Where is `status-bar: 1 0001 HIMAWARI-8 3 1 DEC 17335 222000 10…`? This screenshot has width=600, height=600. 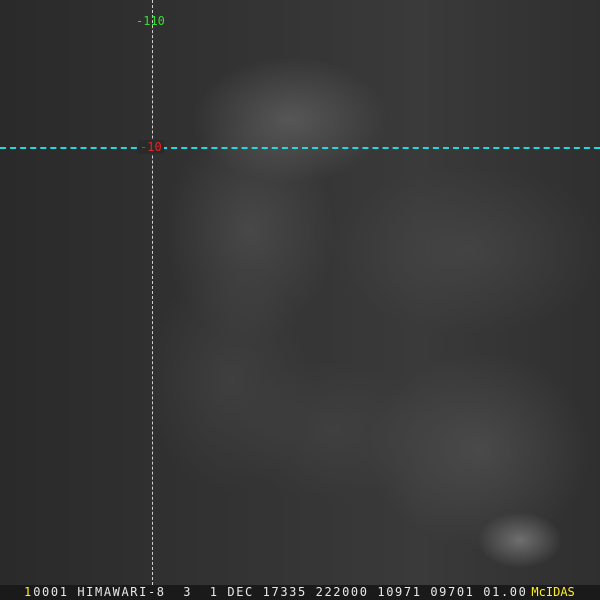
status-bar: 1 0001 HIMAWARI-8 3 1 DEC 17335 222000 10… is located at coordinates (300, 592).